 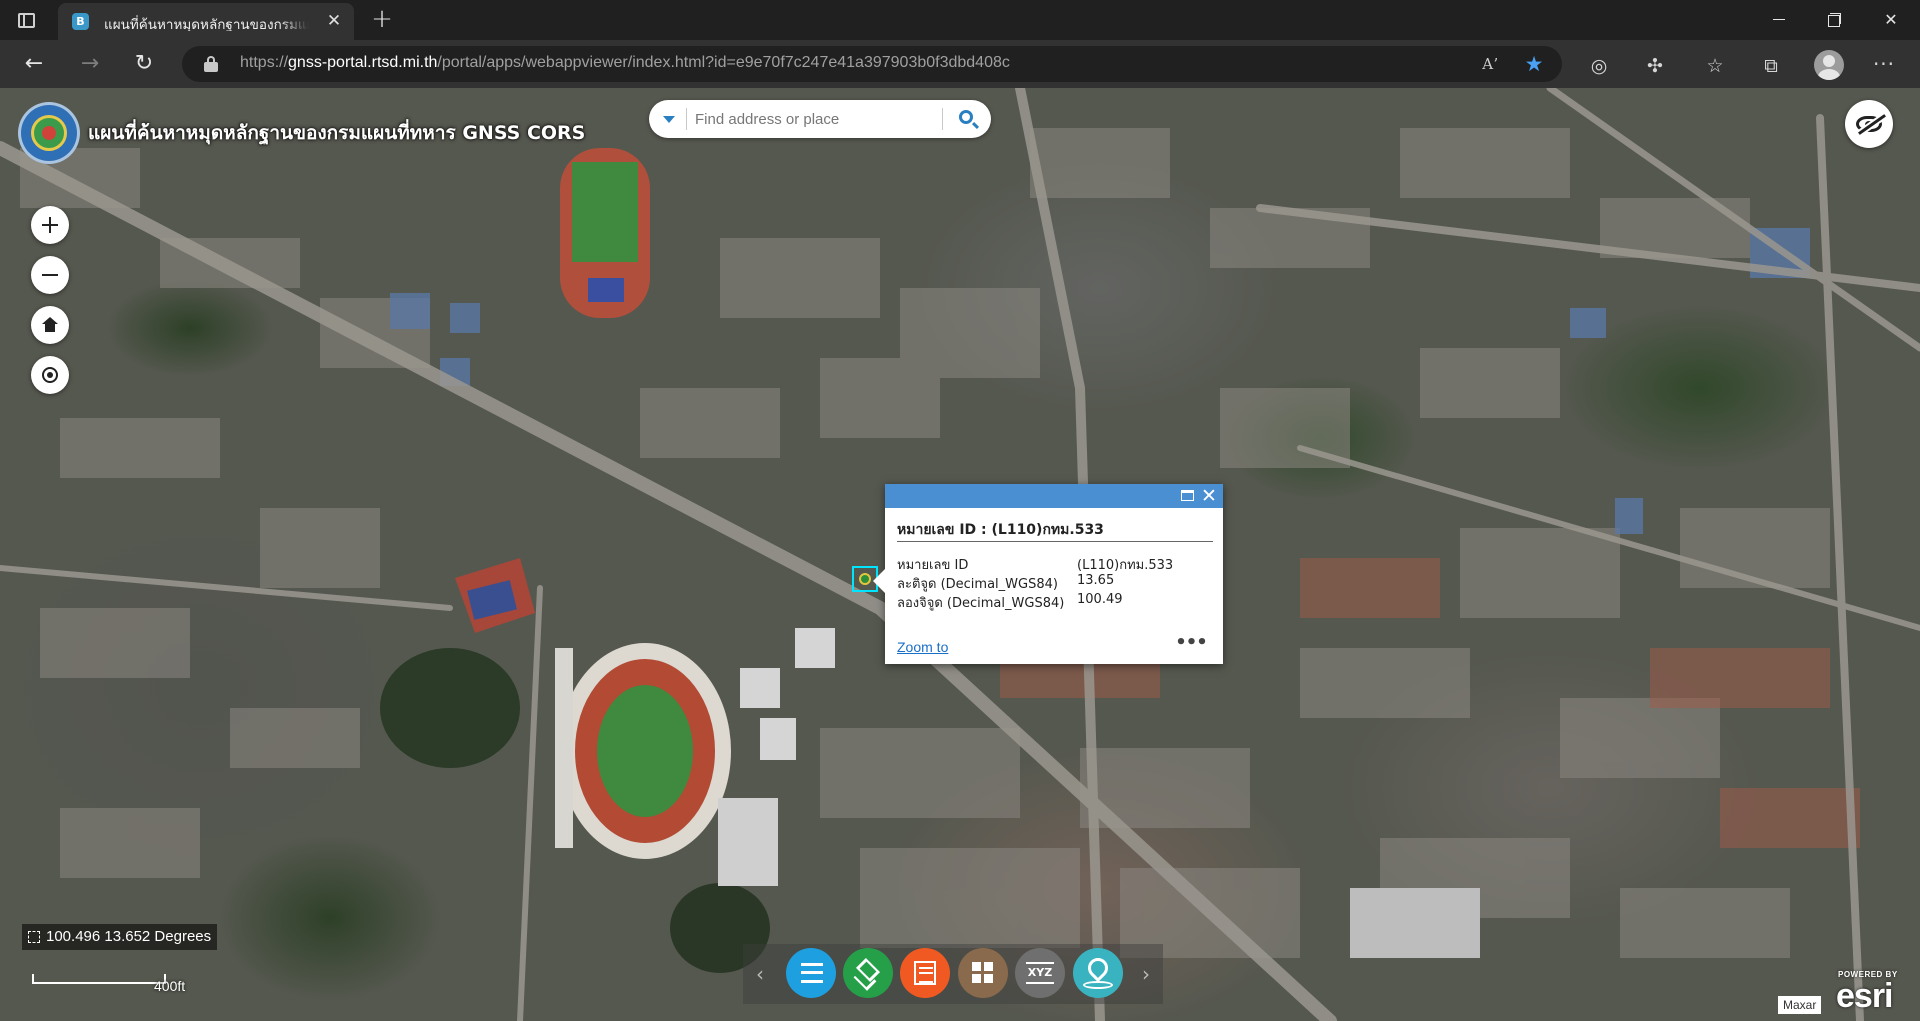 I want to click on refresh-button: ↻, so click(x=144, y=64).